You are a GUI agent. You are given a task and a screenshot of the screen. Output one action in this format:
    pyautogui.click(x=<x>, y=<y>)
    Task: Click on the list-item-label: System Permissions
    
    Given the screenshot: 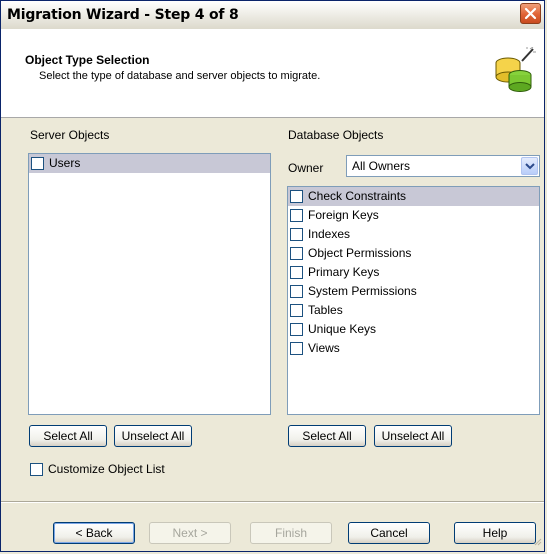 What is the action you would take?
    pyautogui.click(x=362, y=291)
    